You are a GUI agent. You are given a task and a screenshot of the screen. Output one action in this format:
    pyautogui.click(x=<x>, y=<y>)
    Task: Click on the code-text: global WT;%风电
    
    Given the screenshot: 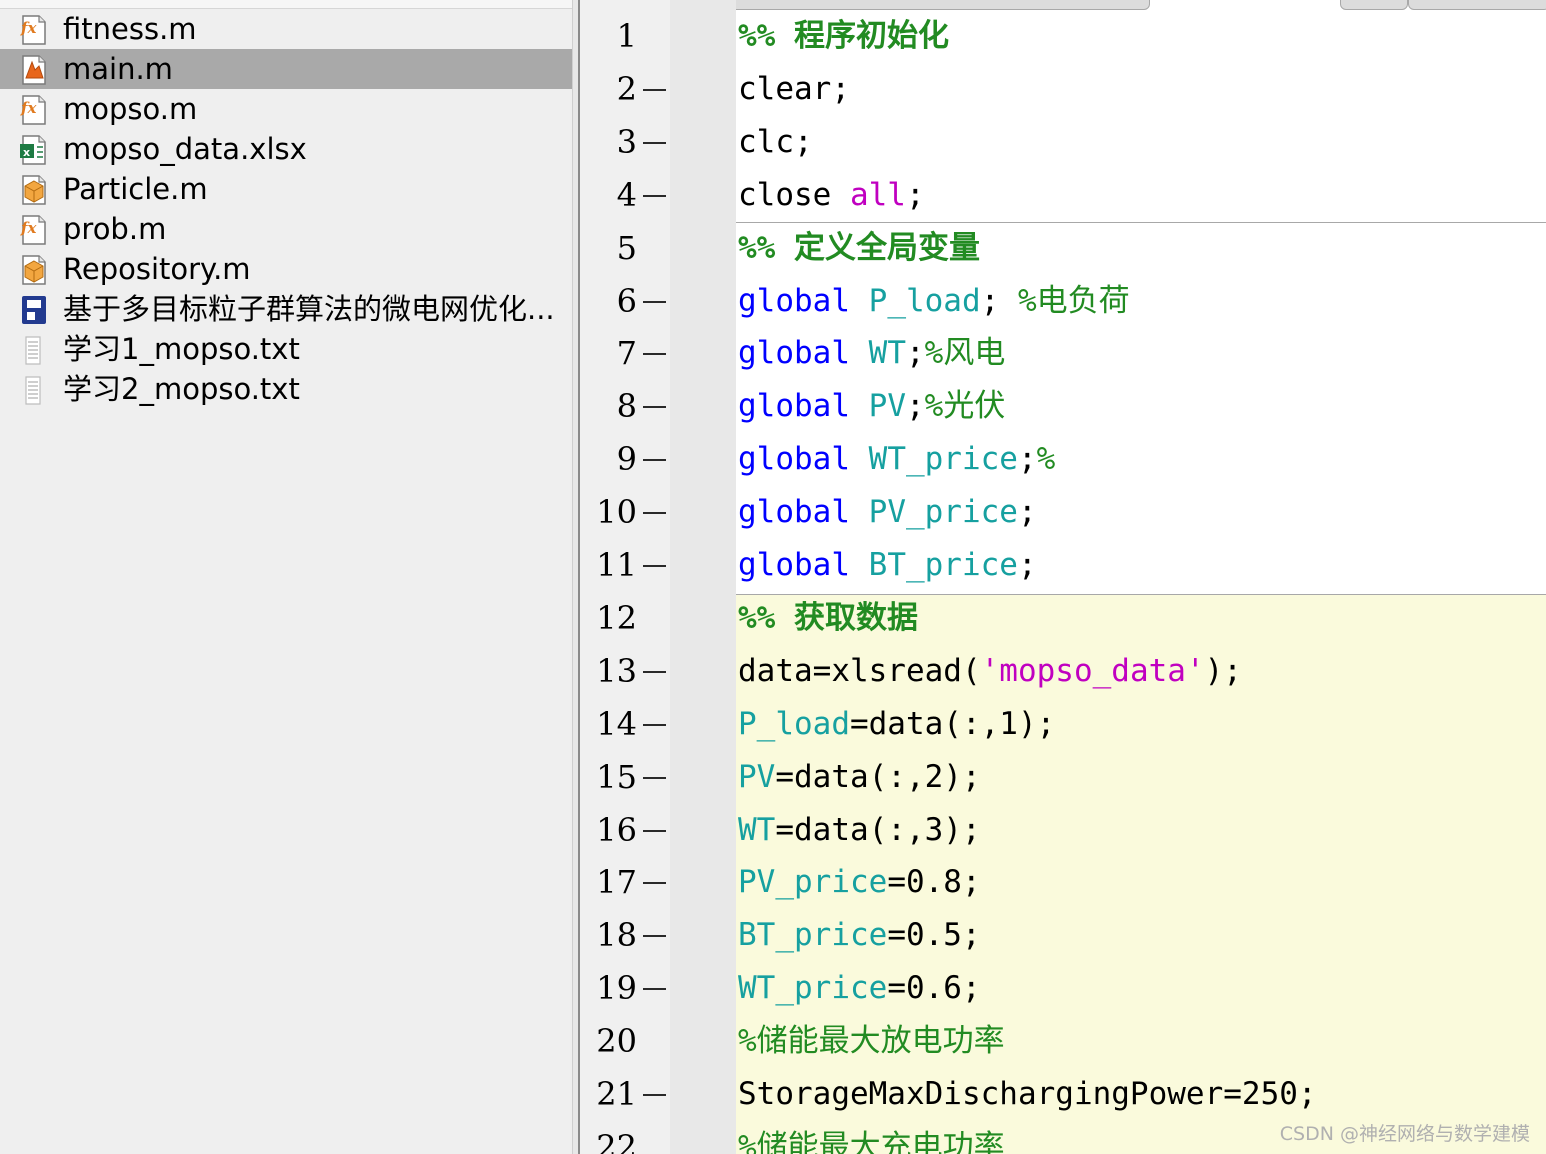 What is the action you would take?
    pyautogui.click(x=871, y=353)
    